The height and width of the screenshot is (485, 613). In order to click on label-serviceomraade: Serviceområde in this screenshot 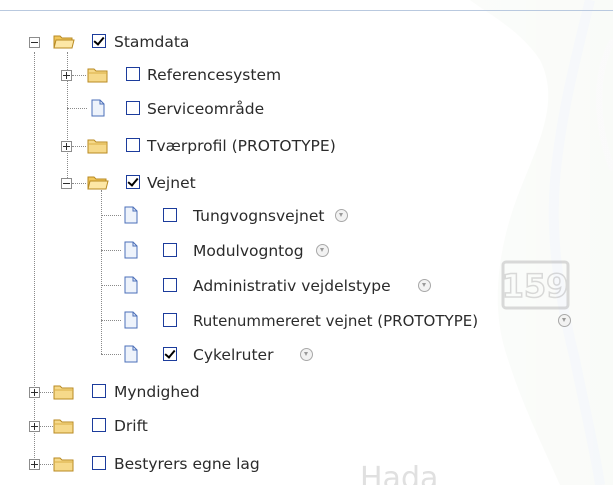, I will do `click(205, 109)`.